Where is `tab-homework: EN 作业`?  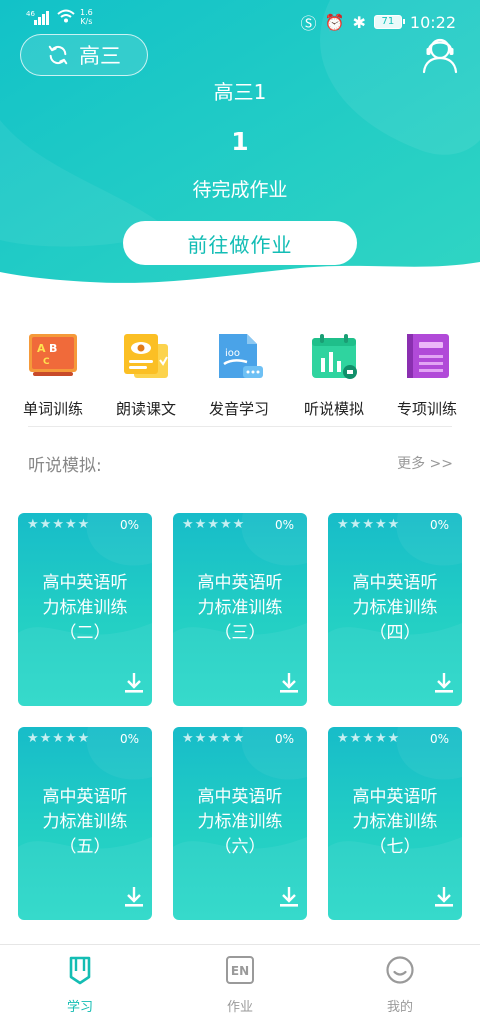
tab-homework: EN 作业 is located at coordinates (240, 979).